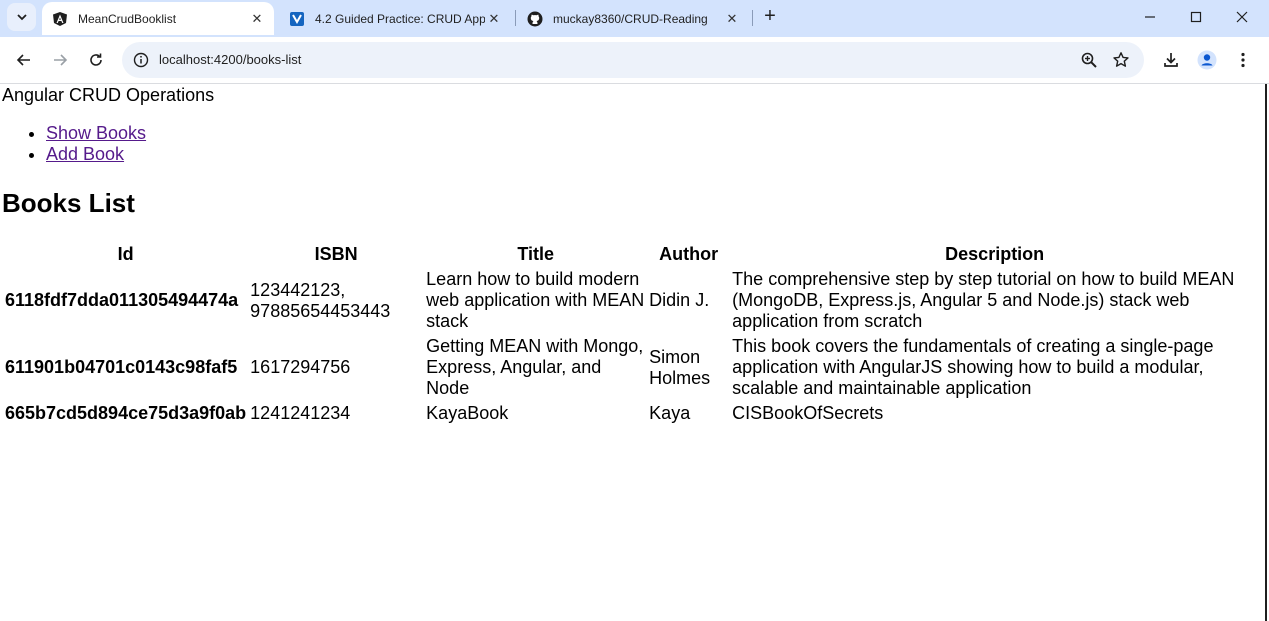  Describe the element at coordinates (679, 300) in the screenshot. I see `cell-author: Didin J.` at that location.